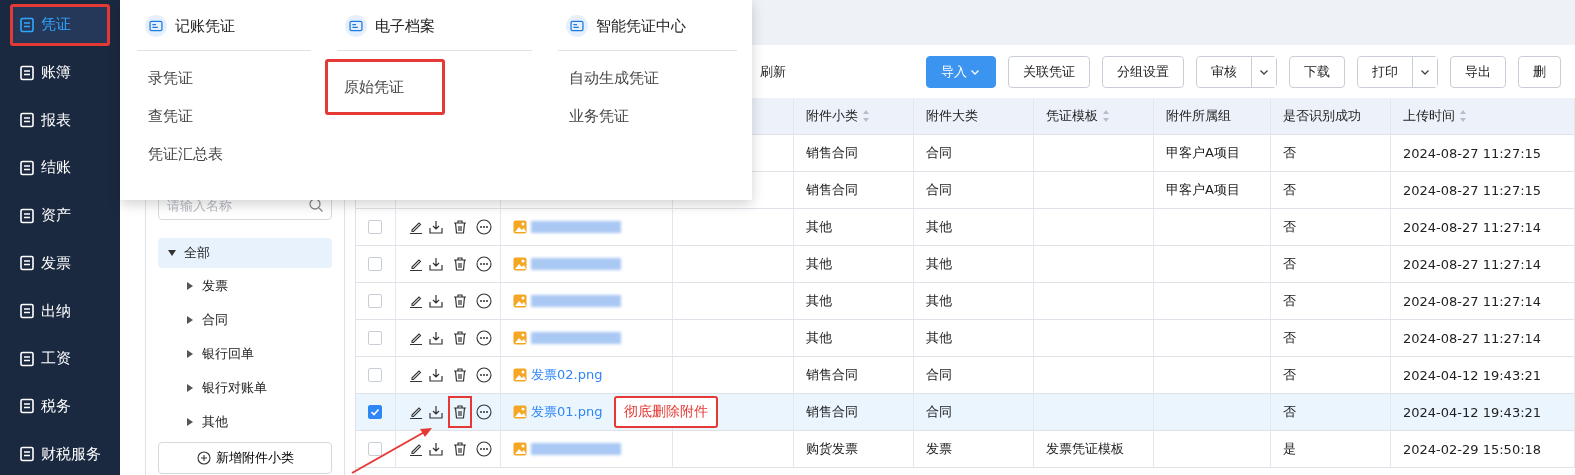 The width and height of the screenshot is (1575, 475). I want to click on menu-item: 自动生成凭证, so click(647, 78).